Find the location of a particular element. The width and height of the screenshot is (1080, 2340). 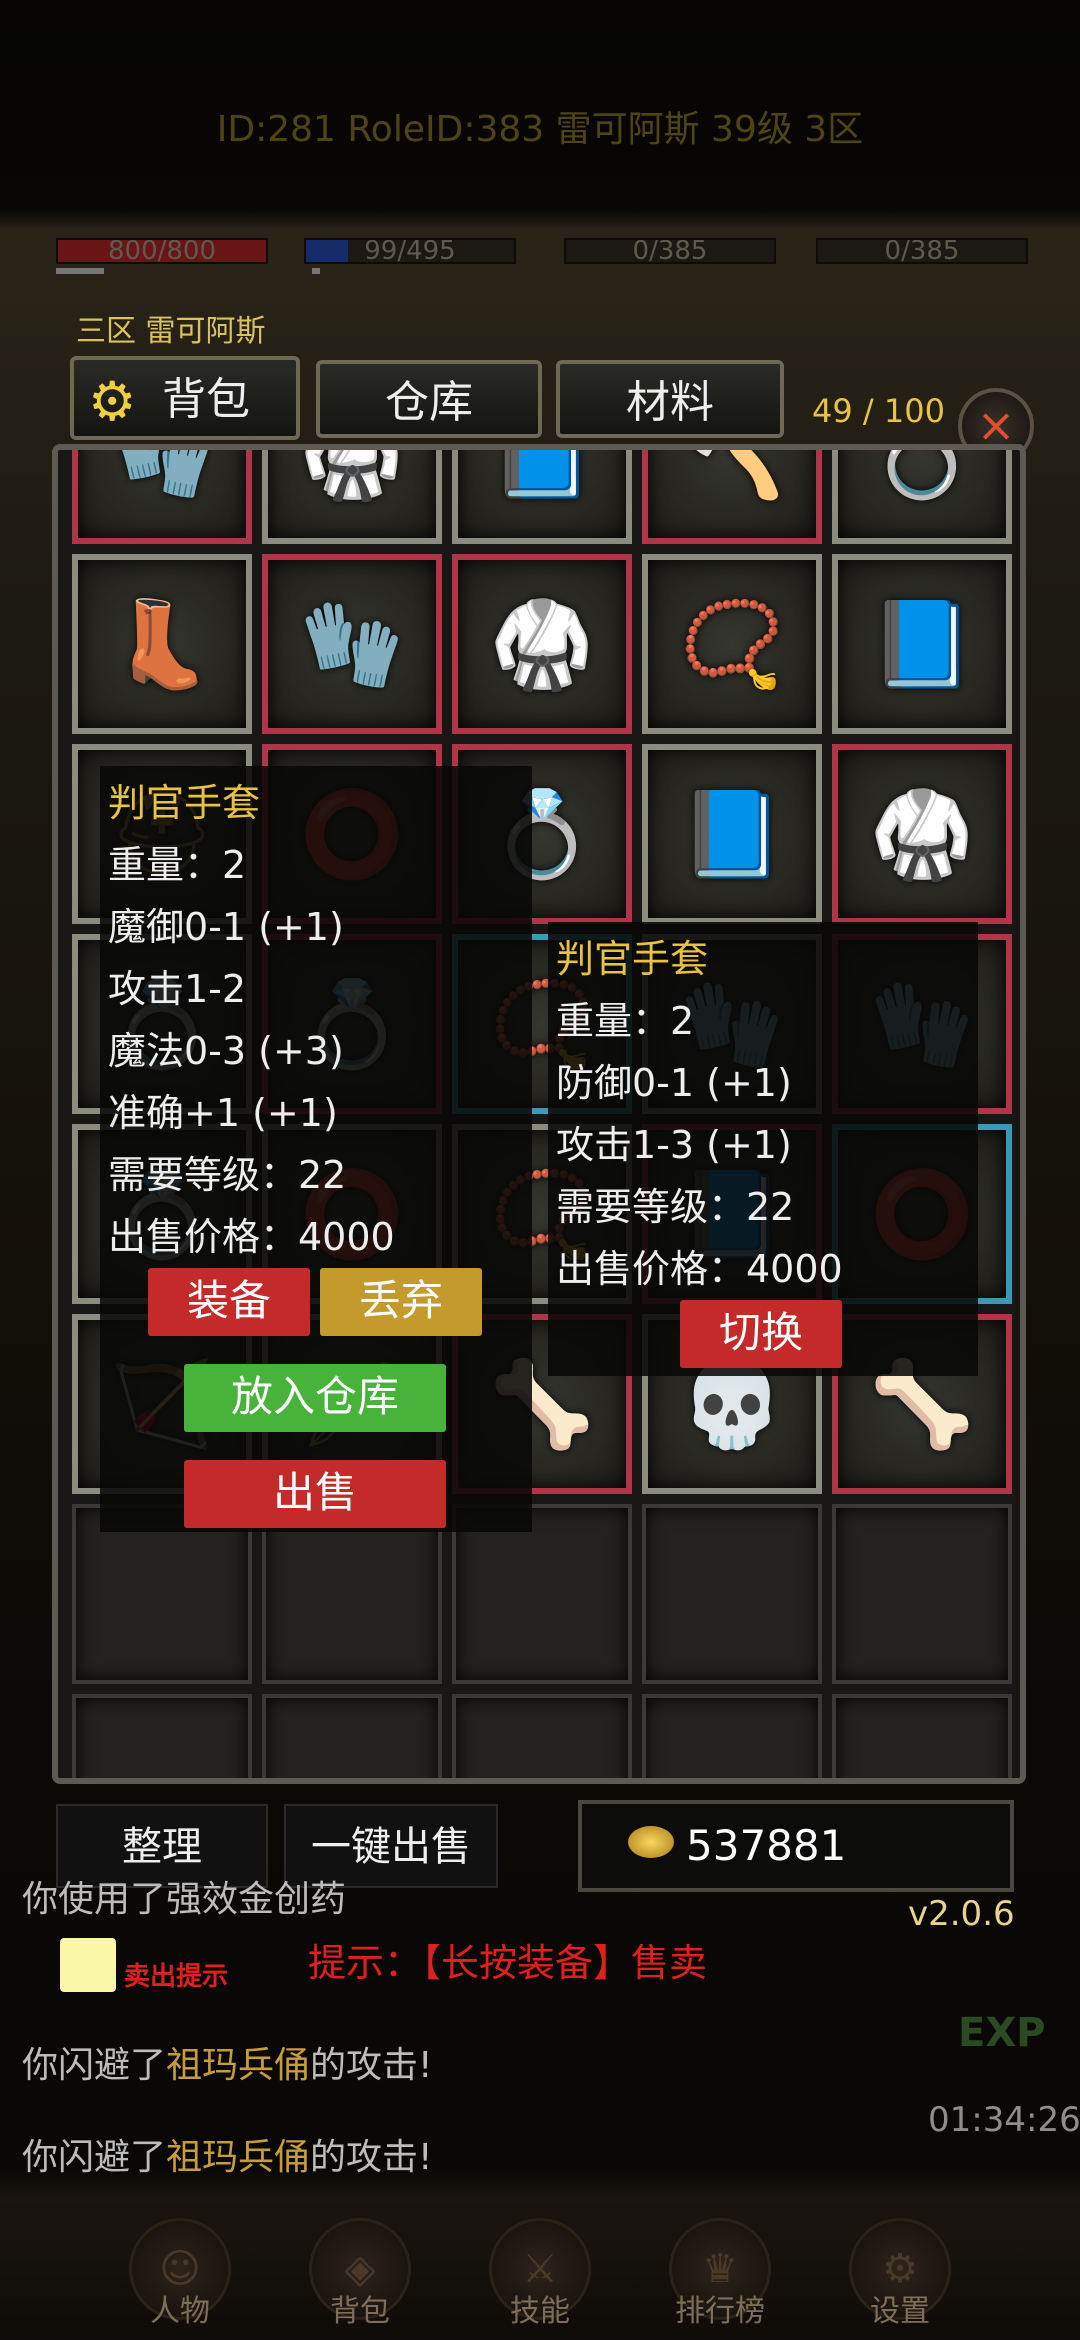

play-timer: 01:34:26 is located at coordinates (1004, 2120).